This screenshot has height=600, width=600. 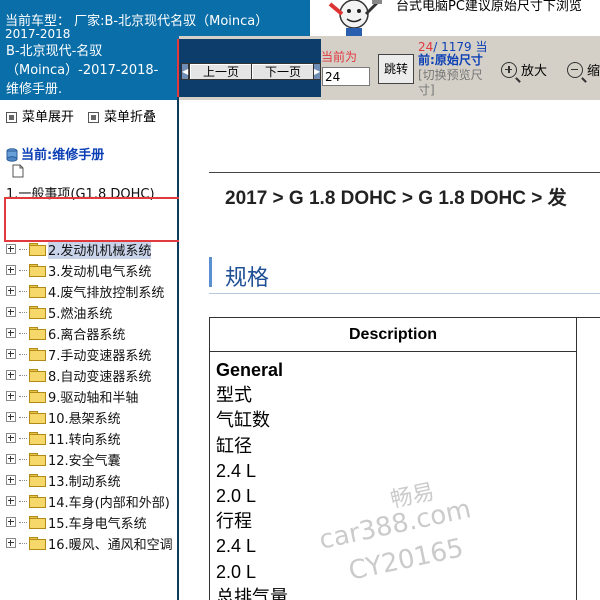 I want to click on tree-item: 8.自动变速器系统, so click(x=78, y=375).